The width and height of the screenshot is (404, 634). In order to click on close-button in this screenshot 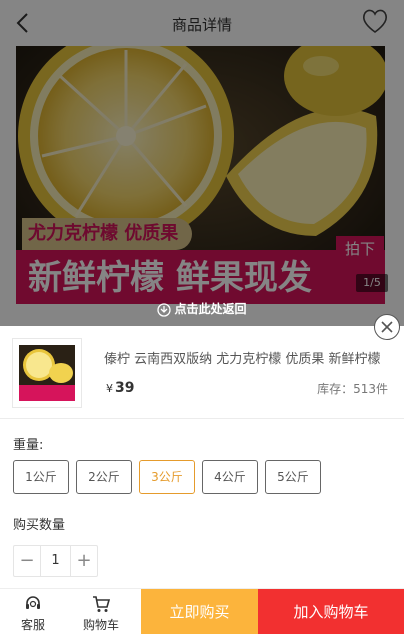, I will do `click(387, 327)`.